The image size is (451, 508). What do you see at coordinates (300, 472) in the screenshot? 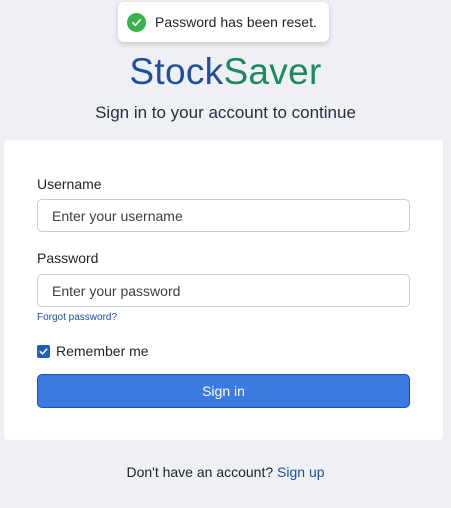
I see `sign-up-link: Sign up` at bounding box center [300, 472].